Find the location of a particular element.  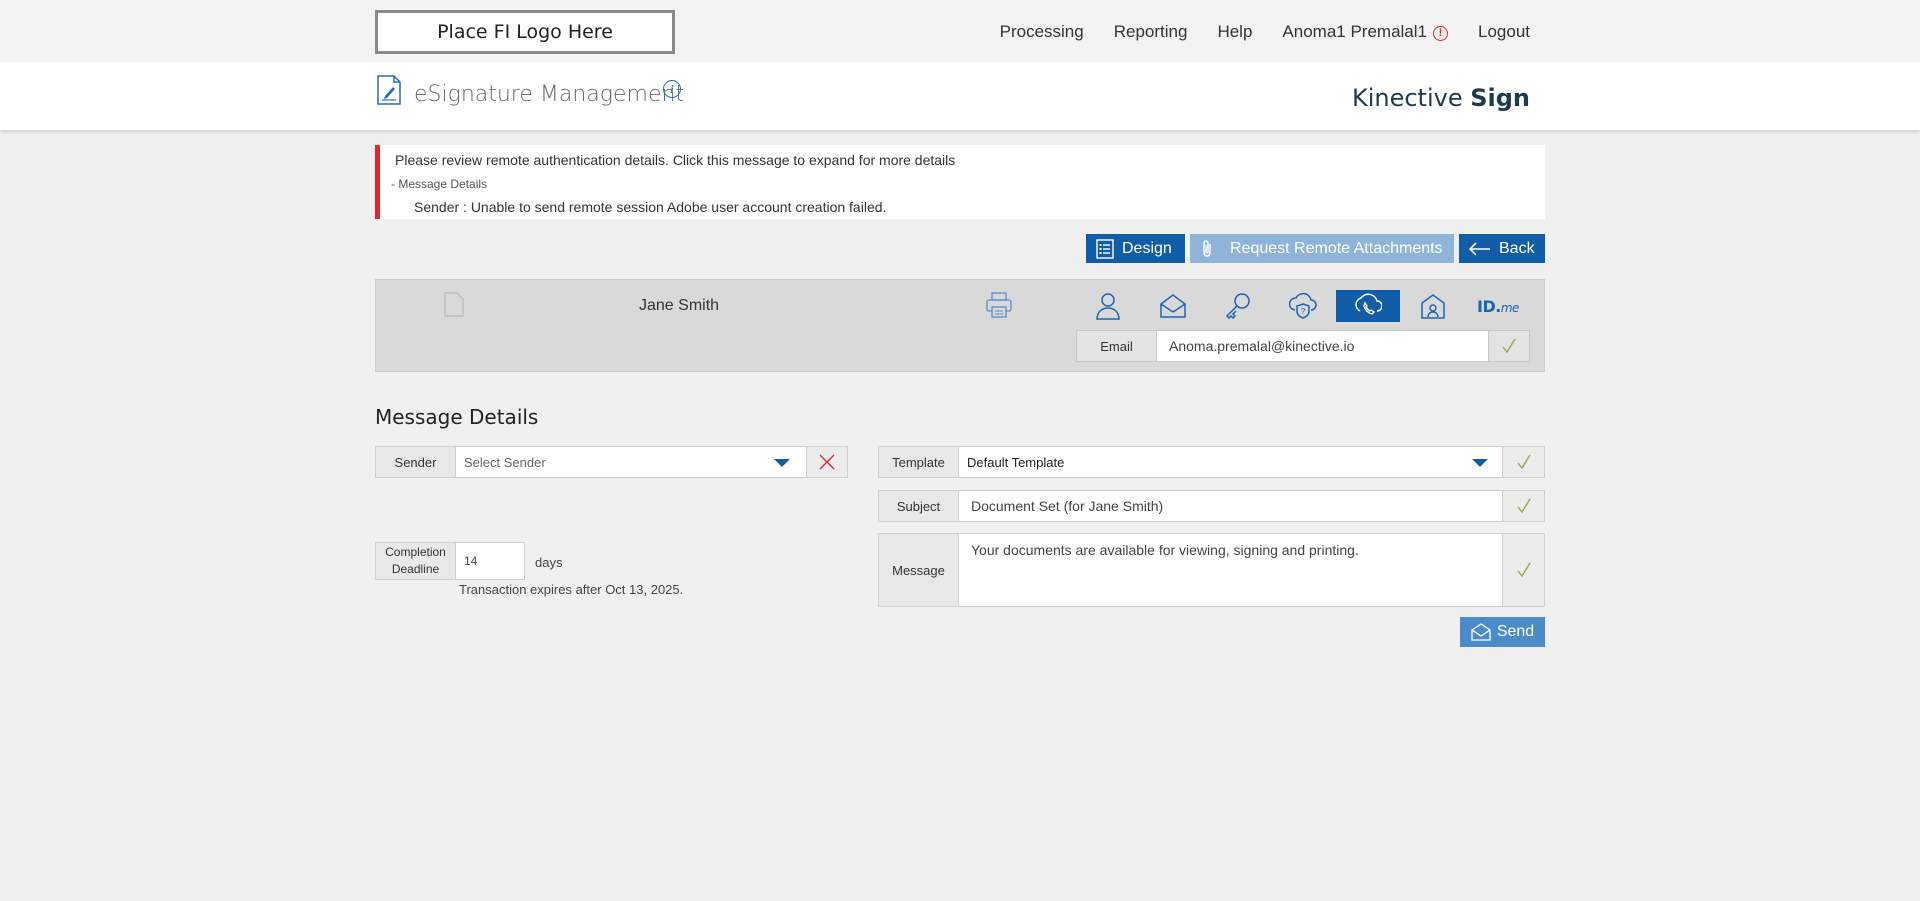

page-title: eSignature Management is located at coordinates (549, 94).